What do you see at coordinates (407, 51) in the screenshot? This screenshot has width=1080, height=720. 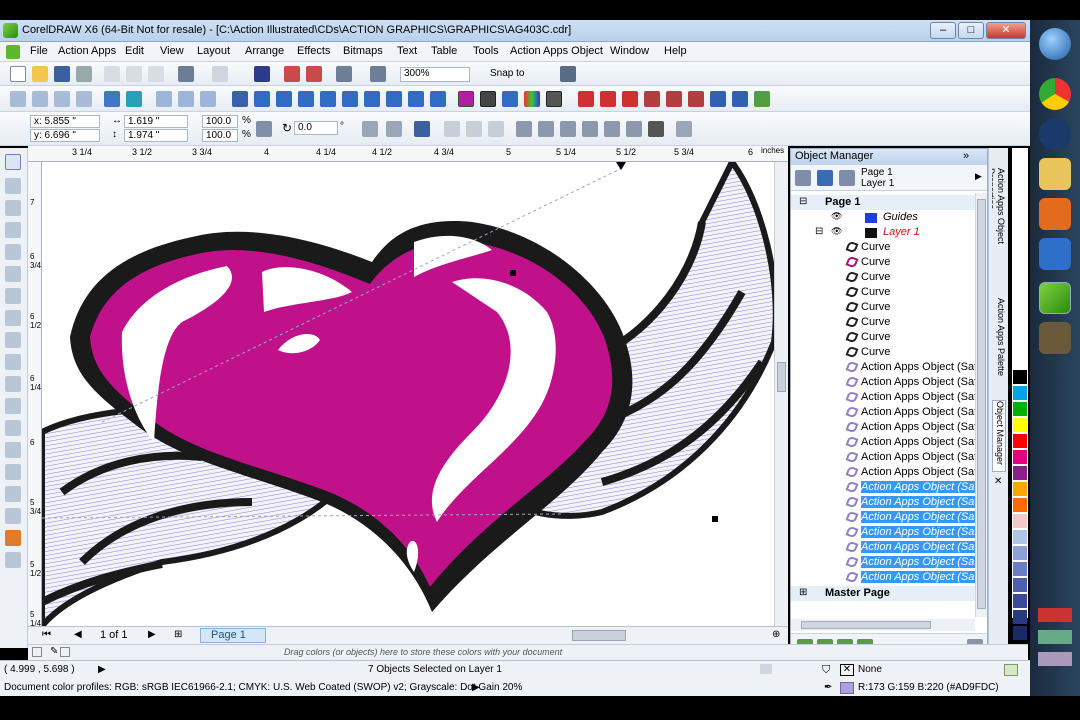 I see `menu-text: Text` at bounding box center [407, 51].